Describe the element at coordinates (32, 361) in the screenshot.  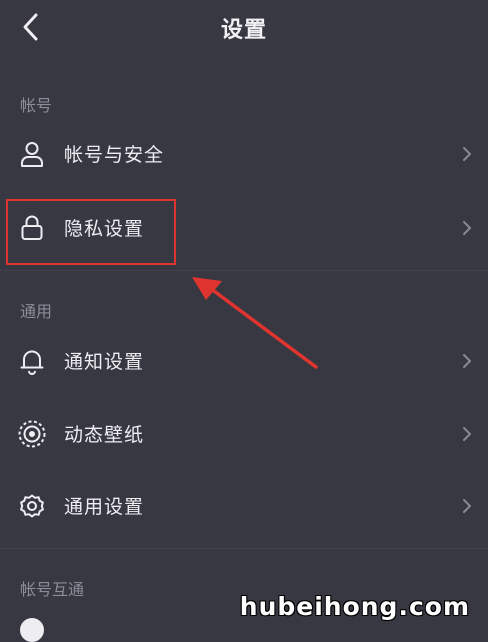
I see `bell-icon` at that location.